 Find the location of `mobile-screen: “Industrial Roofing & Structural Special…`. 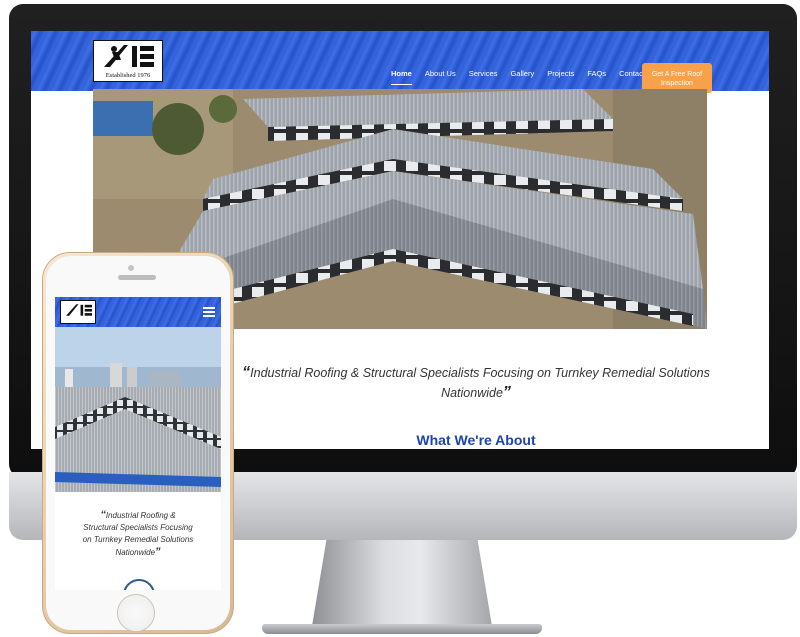

mobile-screen: “Industrial Roofing & Structural Special… is located at coordinates (138, 443).